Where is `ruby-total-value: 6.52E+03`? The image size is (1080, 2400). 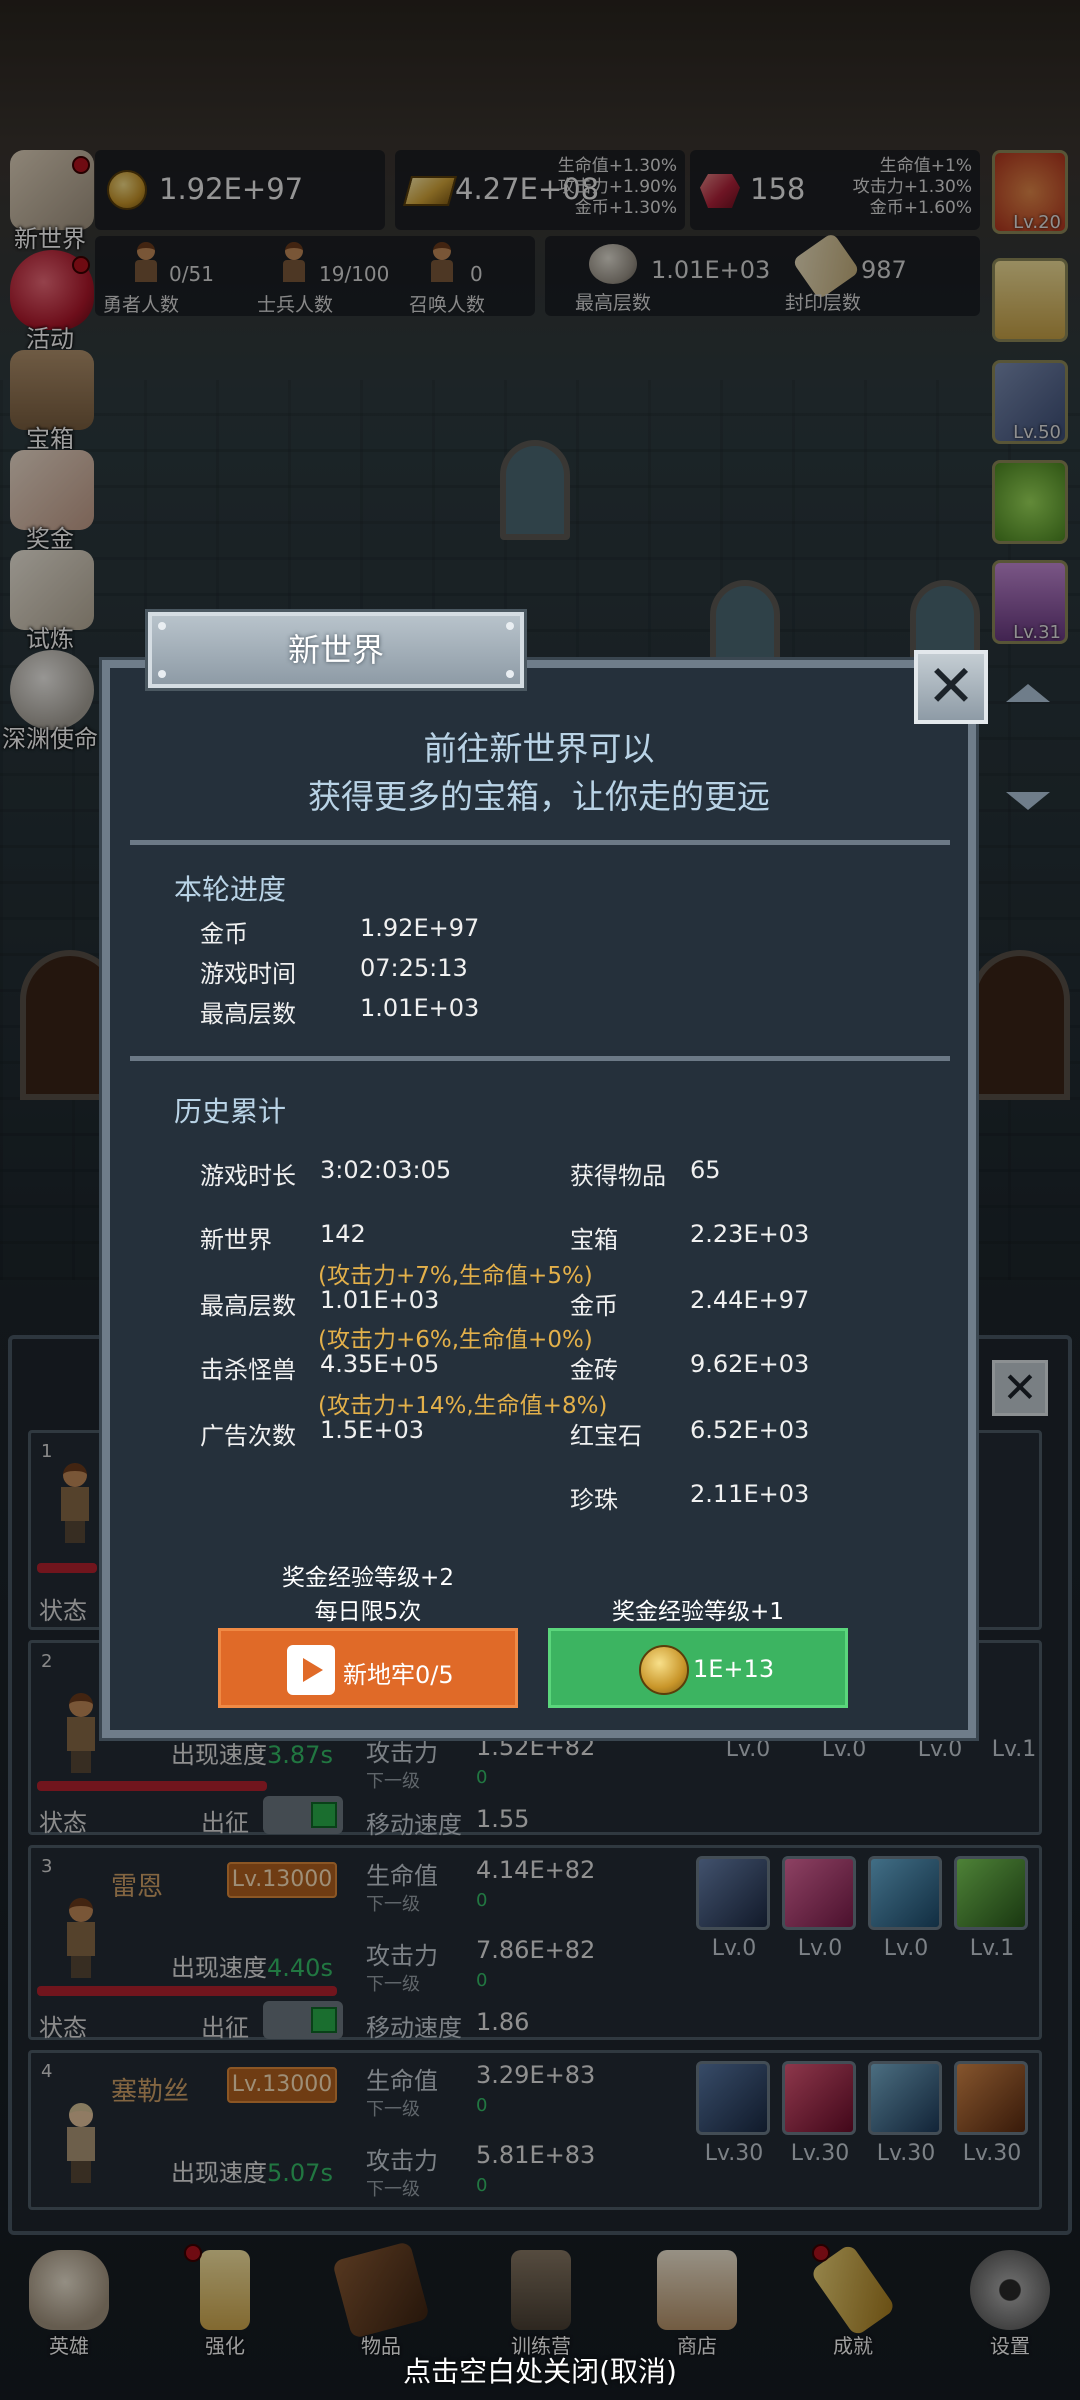 ruby-total-value: 6.52E+03 is located at coordinates (750, 1430).